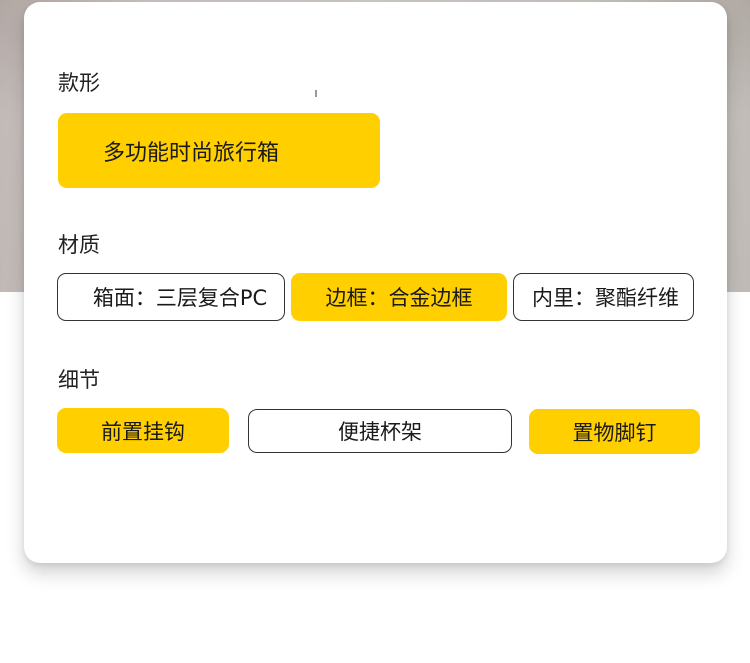 The height and width of the screenshot is (663, 750). I want to click on option-material-shell: 箱面：三层复合PC, so click(171, 297).